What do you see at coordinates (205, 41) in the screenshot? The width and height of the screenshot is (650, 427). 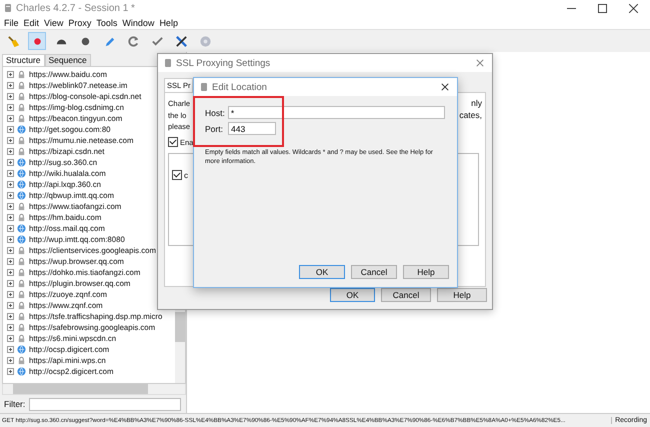 I see `settings-icon` at bounding box center [205, 41].